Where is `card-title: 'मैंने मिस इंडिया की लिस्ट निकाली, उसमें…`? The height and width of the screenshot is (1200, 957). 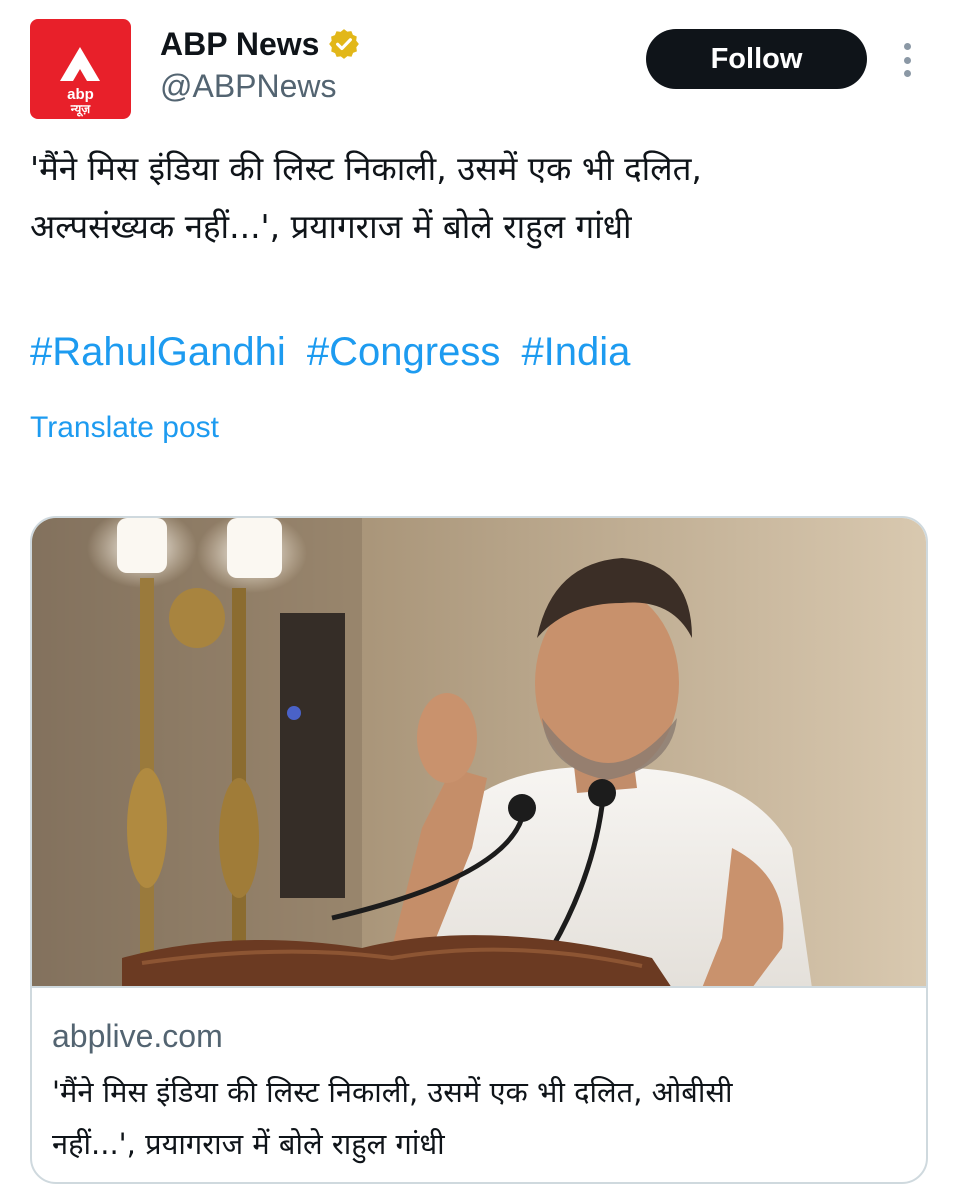 card-title: 'मैंने मिस इंडिया की लिस्ट निकाली, उसमें… is located at coordinates (482, 1118).